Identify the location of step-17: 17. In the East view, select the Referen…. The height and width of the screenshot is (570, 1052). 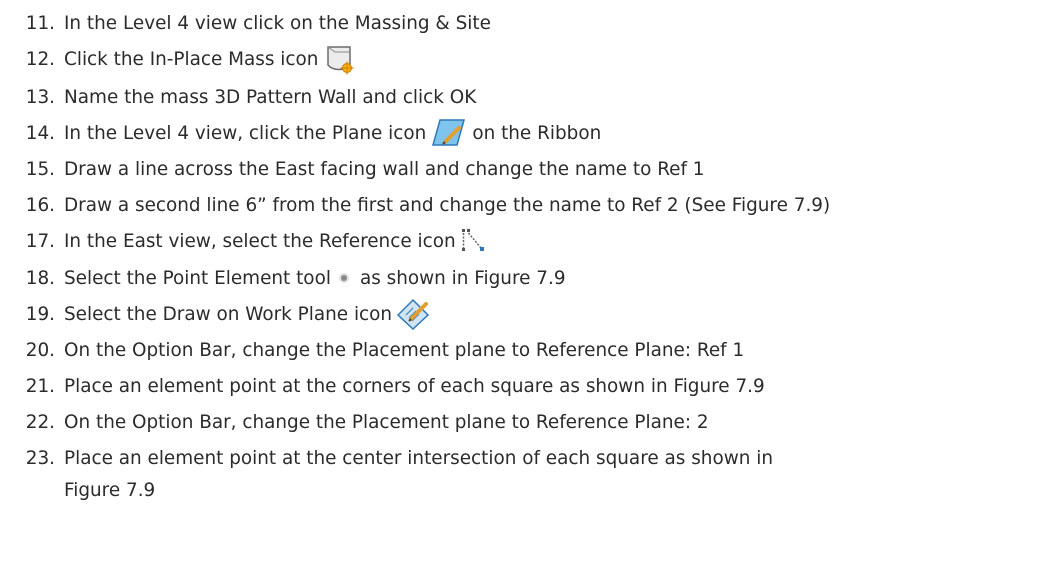
(242, 241).